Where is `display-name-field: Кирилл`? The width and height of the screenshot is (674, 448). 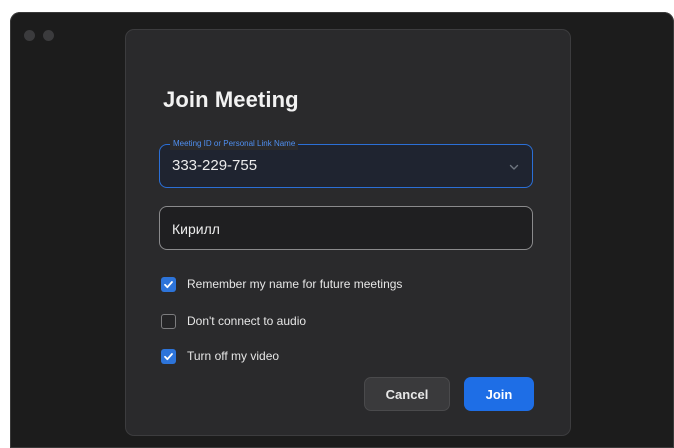
display-name-field: Кирилл is located at coordinates (346, 228).